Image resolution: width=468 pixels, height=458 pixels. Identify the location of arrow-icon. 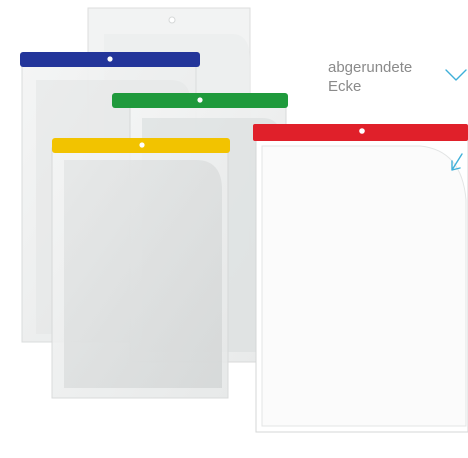
(456, 75).